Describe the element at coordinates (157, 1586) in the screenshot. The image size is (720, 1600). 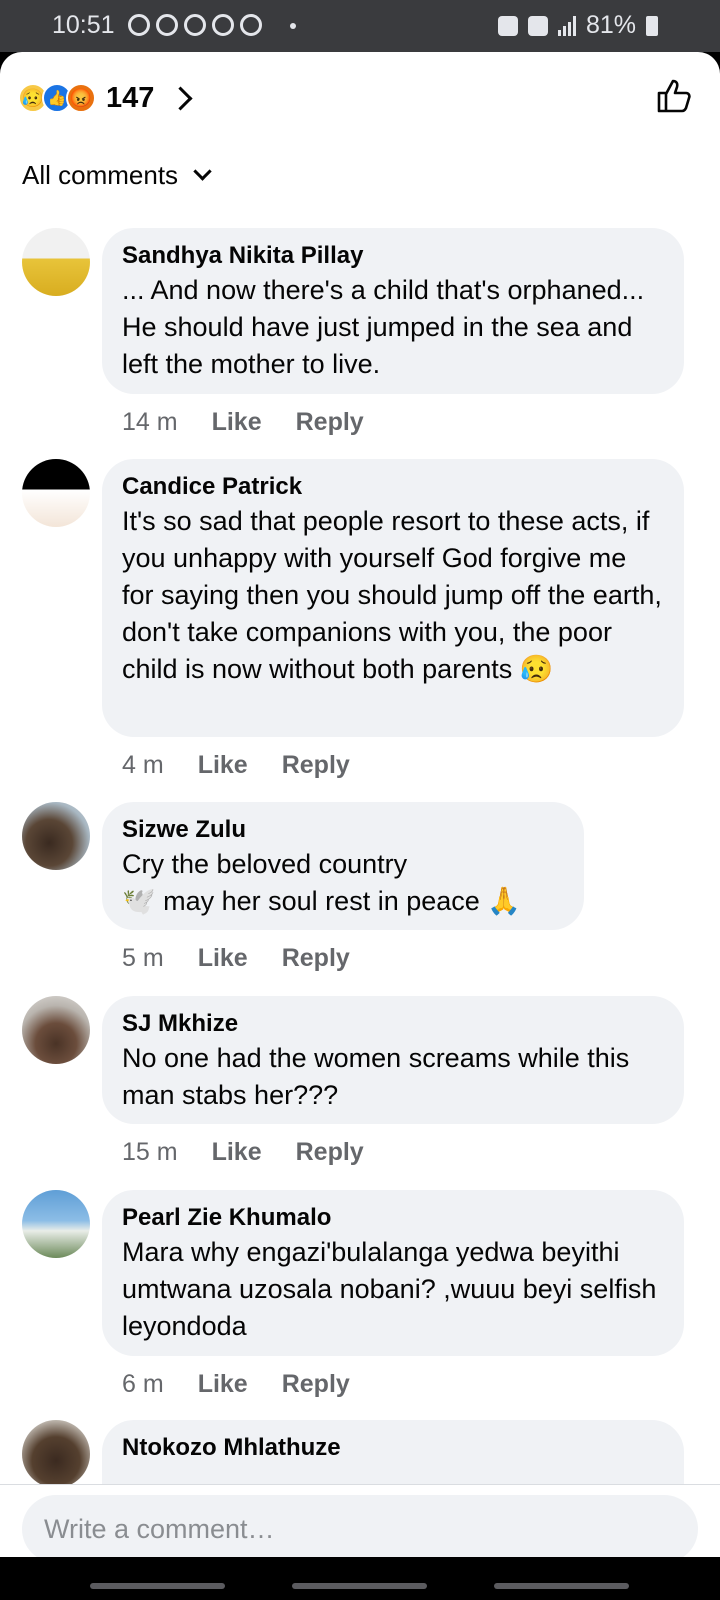
I see `nav-recent-apps` at that location.